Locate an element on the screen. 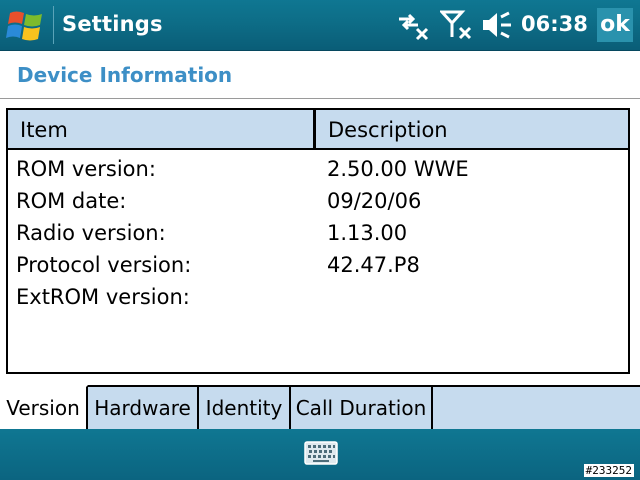  keyboard-icon is located at coordinates (321, 453).